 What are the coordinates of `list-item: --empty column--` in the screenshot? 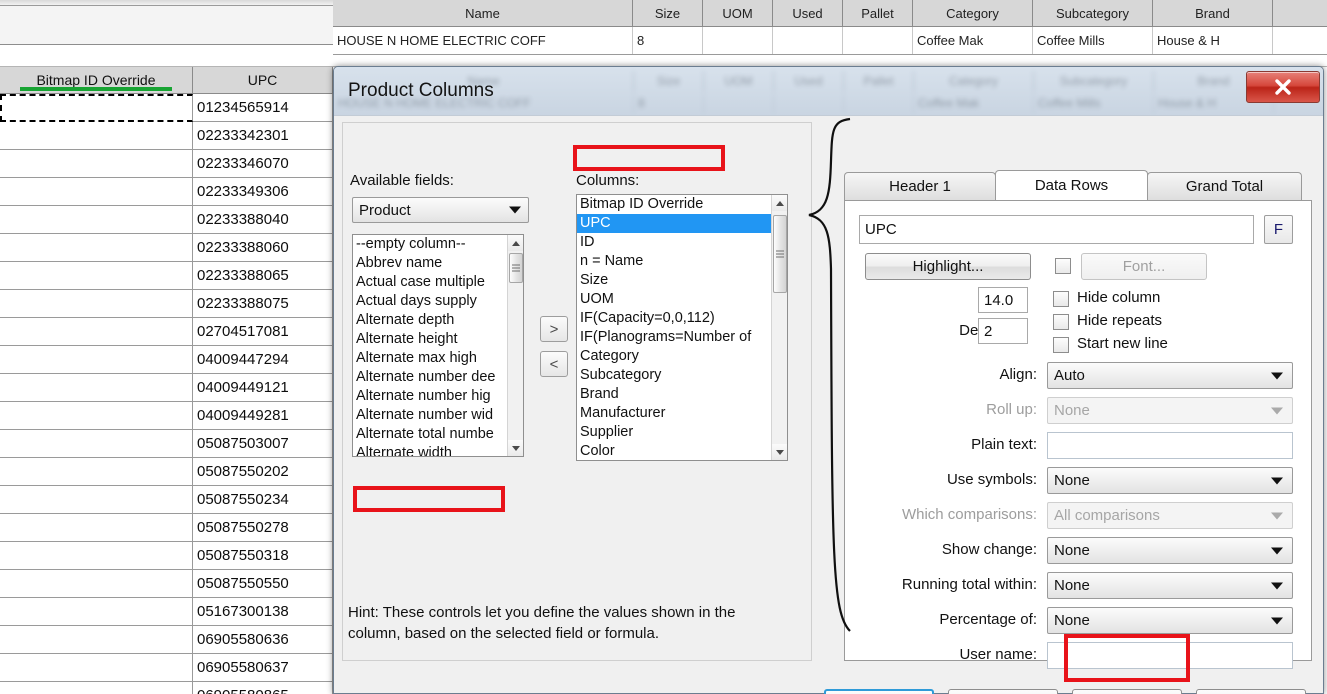 It's located at (430, 244).